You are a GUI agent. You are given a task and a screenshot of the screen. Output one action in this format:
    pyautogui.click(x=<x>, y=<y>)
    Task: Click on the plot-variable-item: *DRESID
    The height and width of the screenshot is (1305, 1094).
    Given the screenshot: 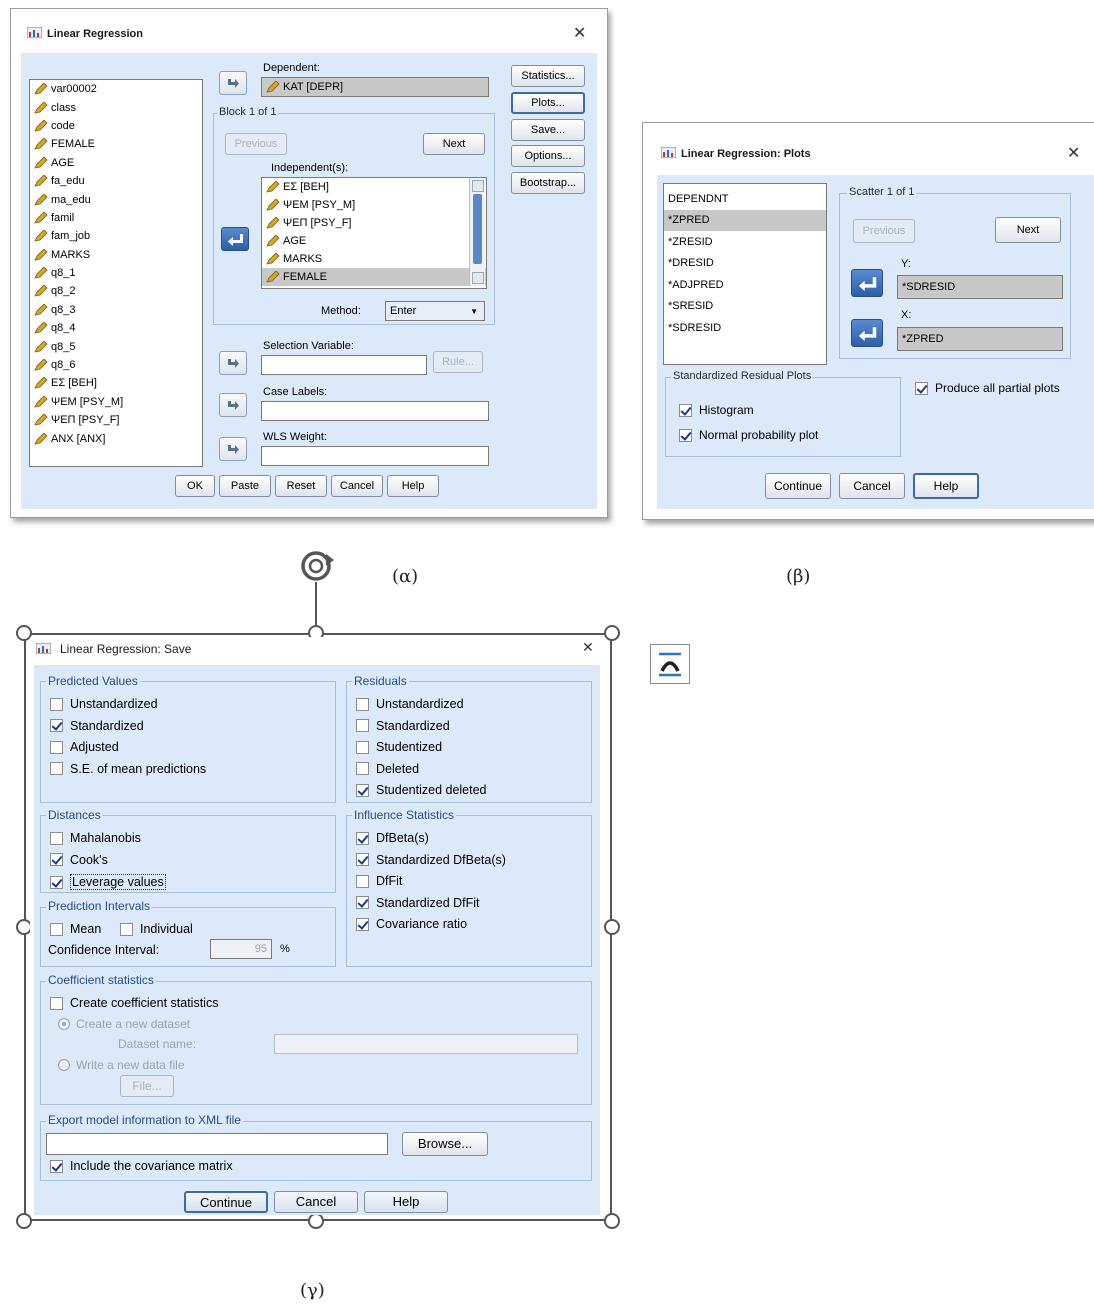 What is the action you would take?
    pyautogui.click(x=745, y=264)
    